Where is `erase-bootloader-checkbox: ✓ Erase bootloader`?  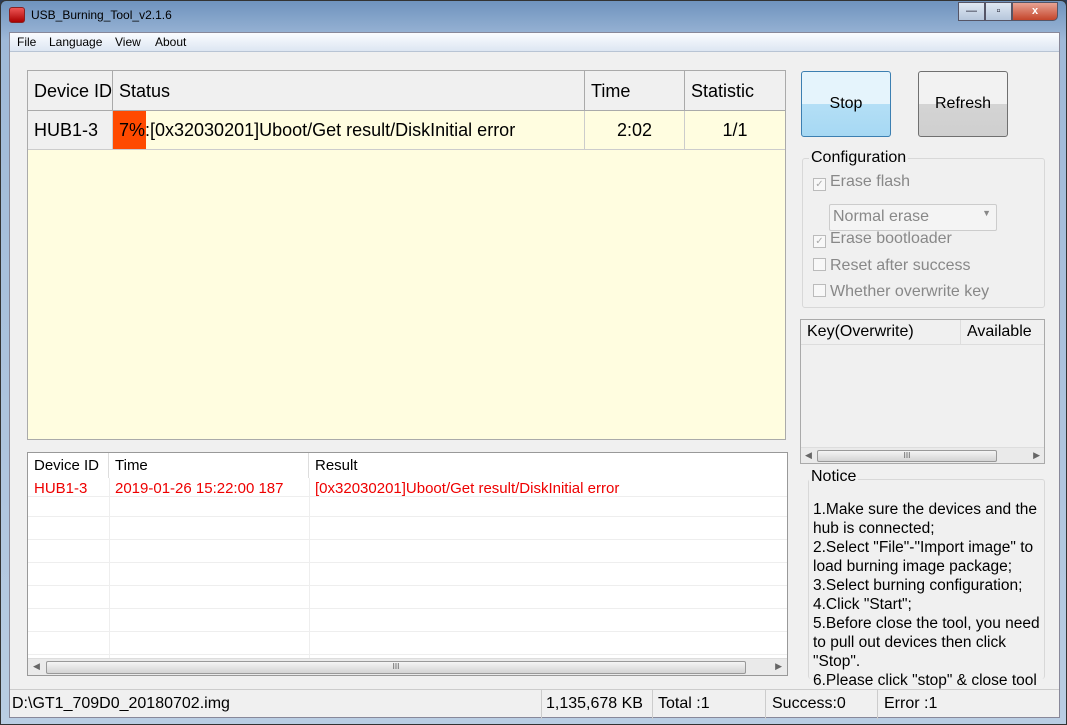 erase-bootloader-checkbox: ✓ Erase bootloader is located at coordinates (882, 239).